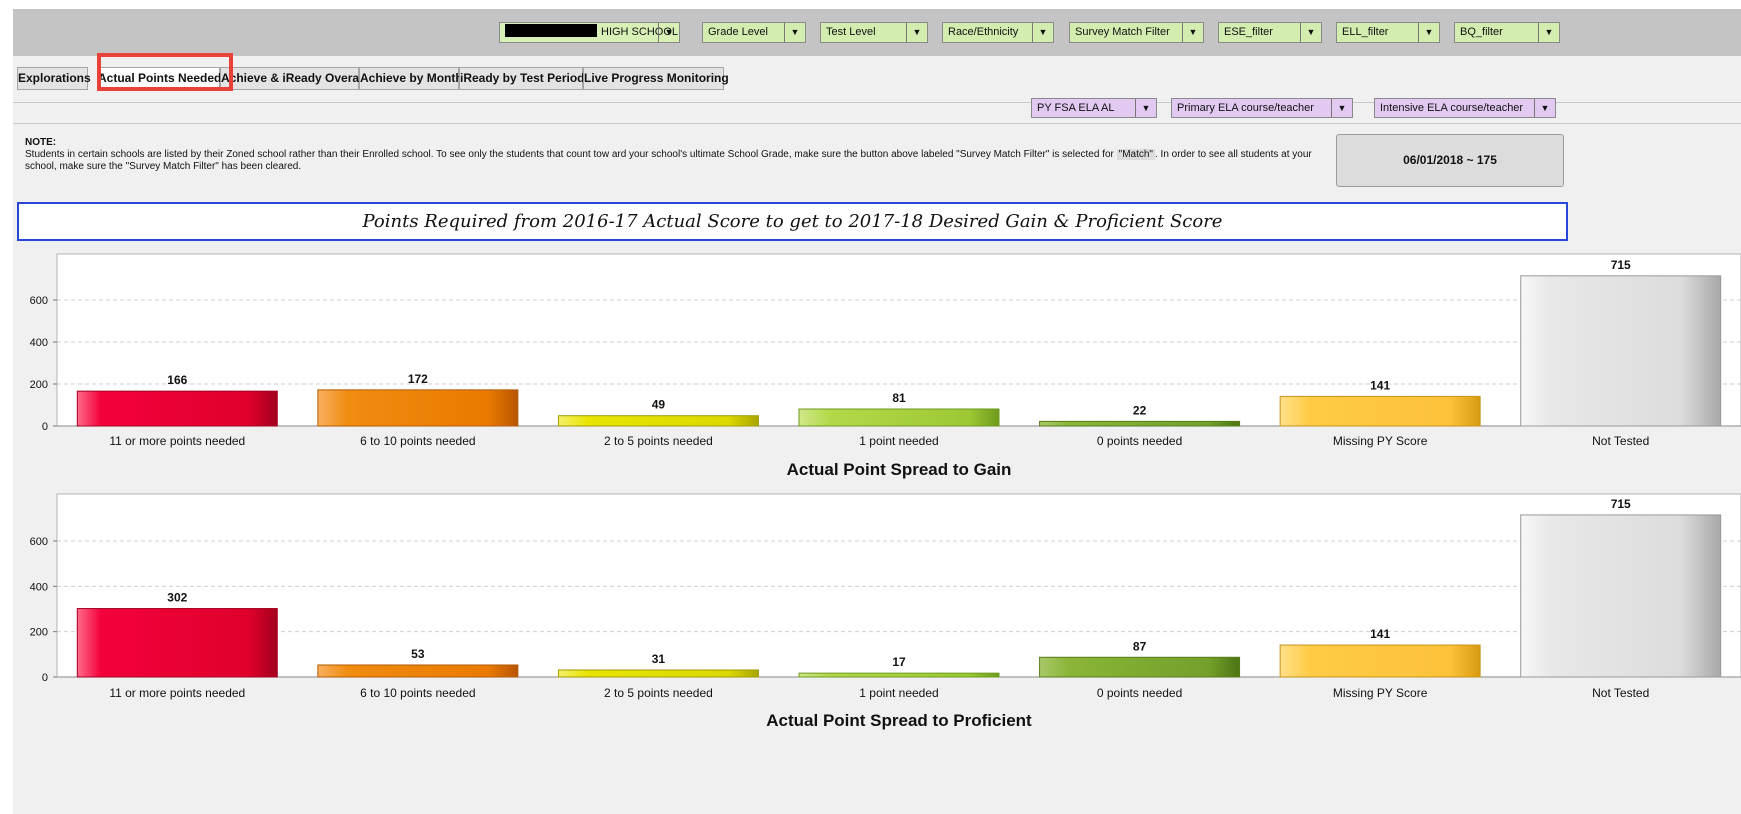 Image resolution: width=1741 pixels, height=814 pixels. Describe the element at coordinates (899, 720) in the screenshot. I see `chart-title: Actual Point Spread to Proficient` at that location.